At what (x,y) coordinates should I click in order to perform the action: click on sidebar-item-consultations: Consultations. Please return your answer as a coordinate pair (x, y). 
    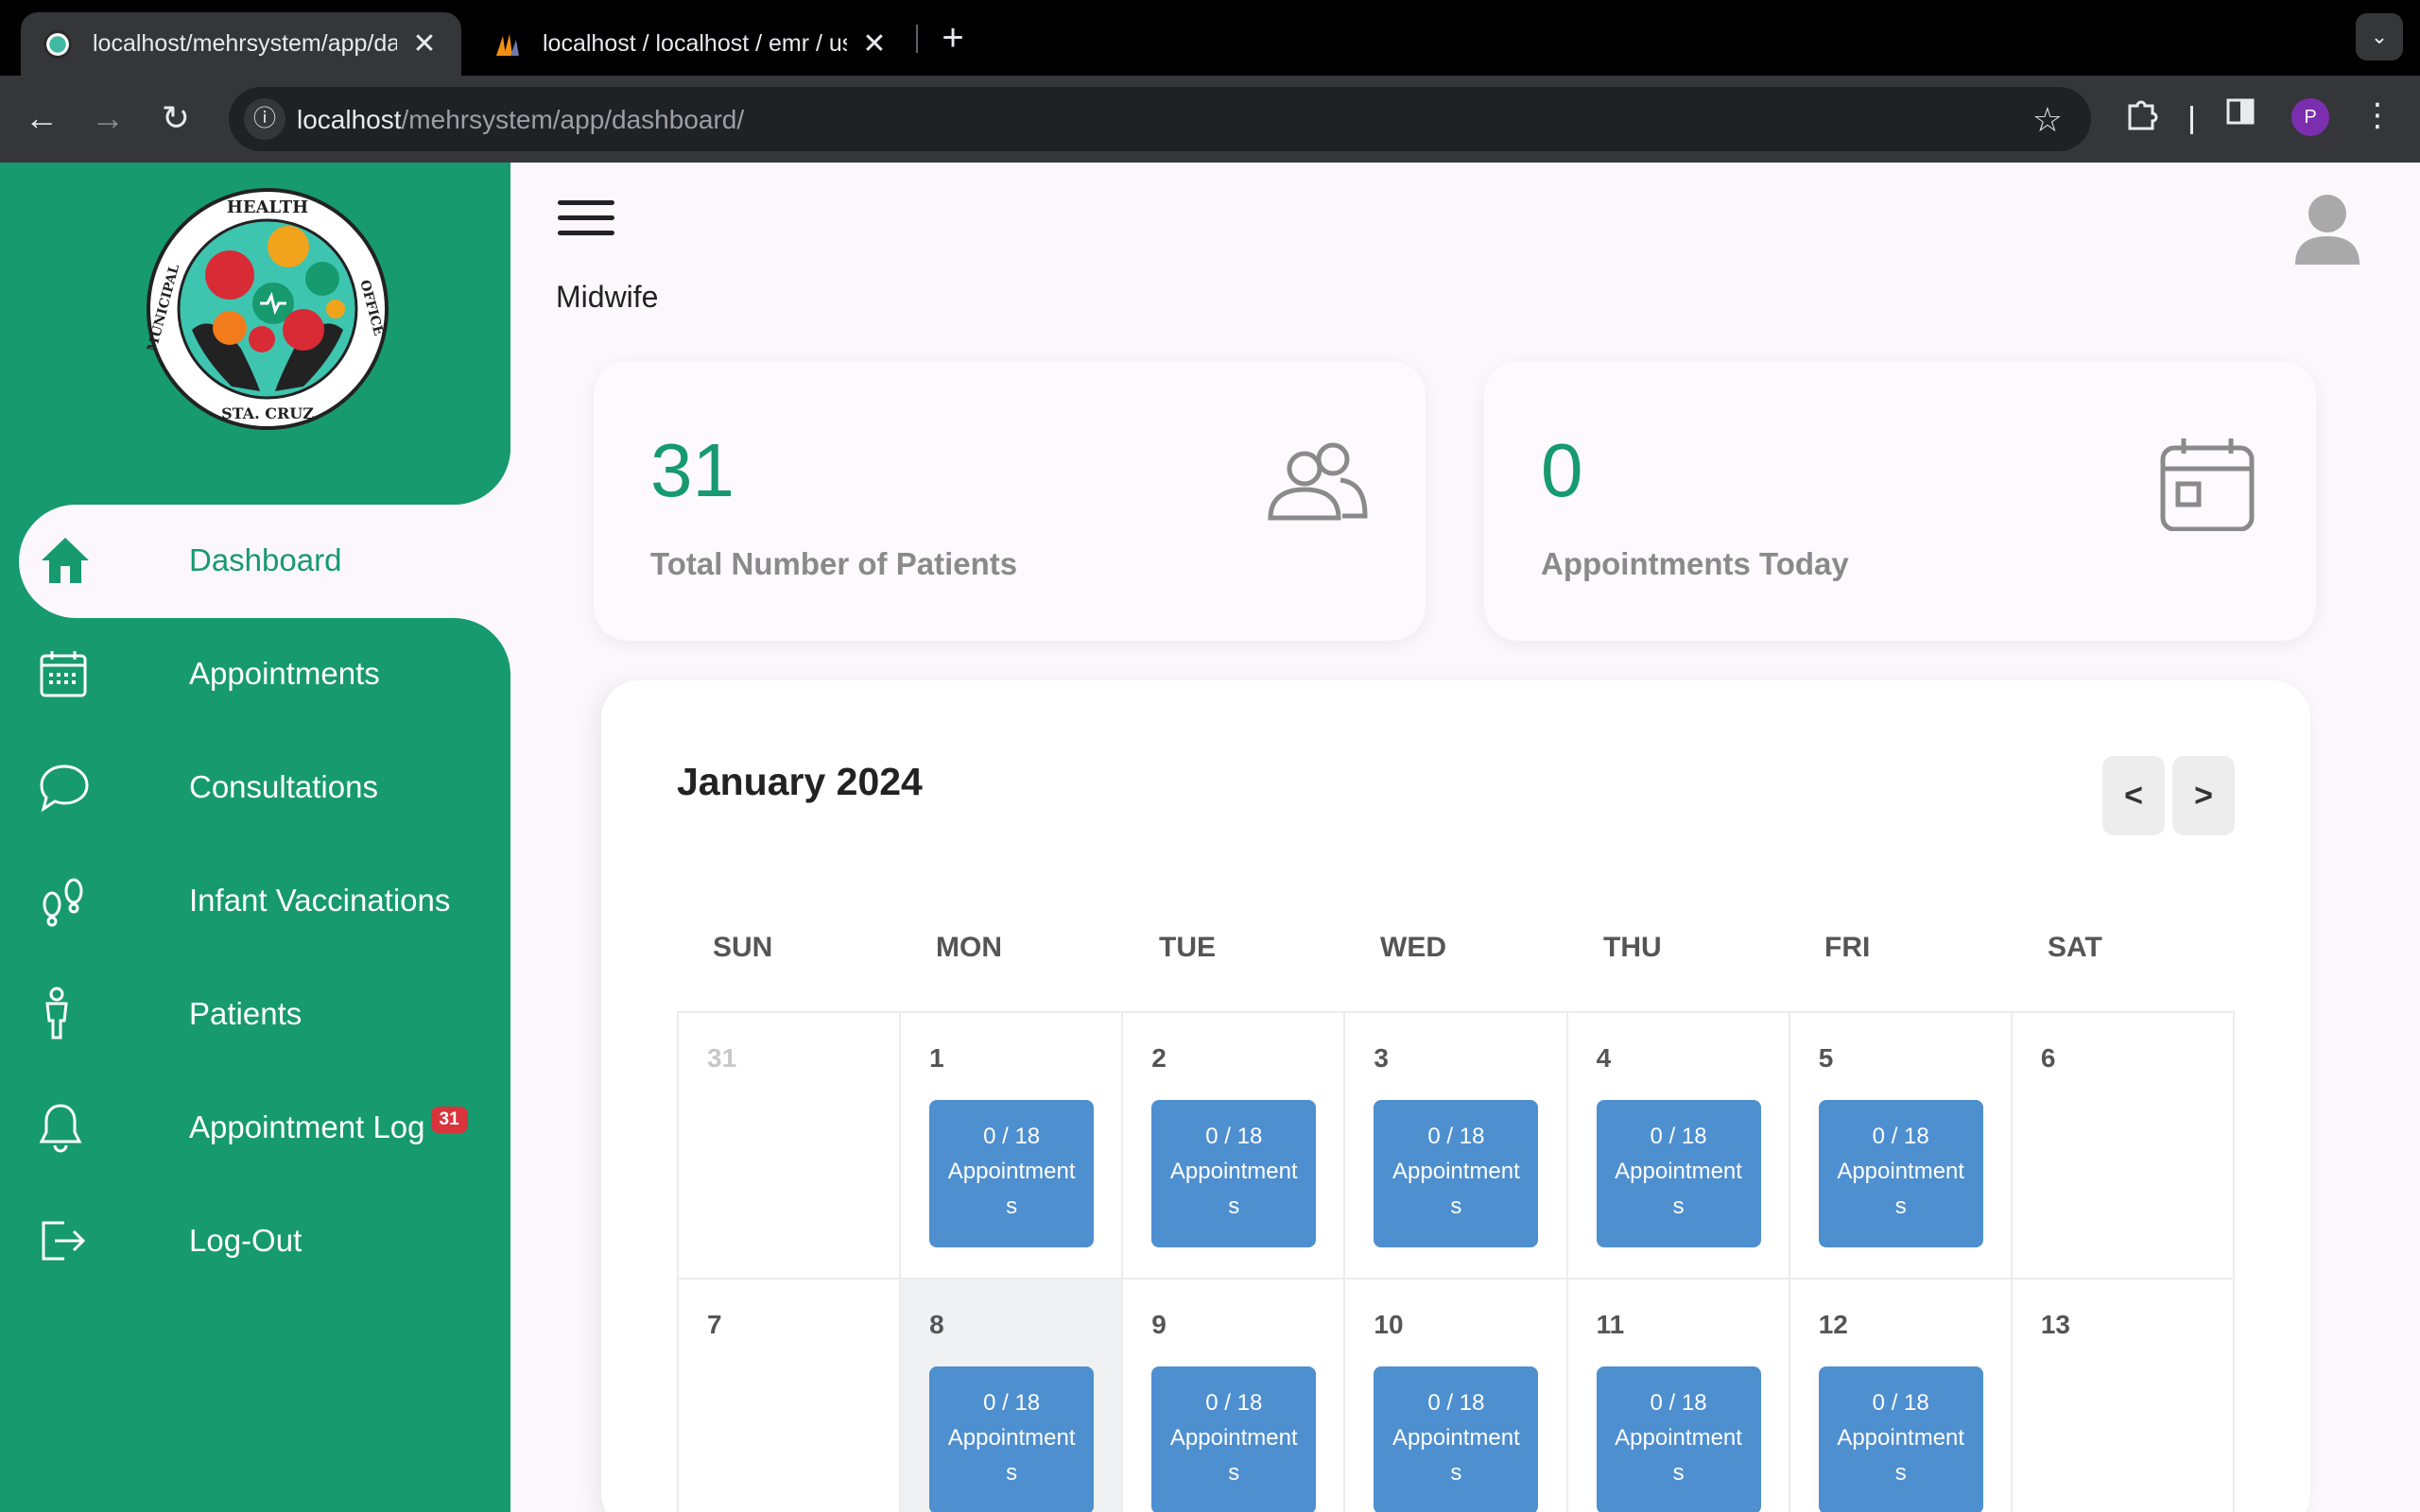
    Looking at the image, I should click on (265, 787).